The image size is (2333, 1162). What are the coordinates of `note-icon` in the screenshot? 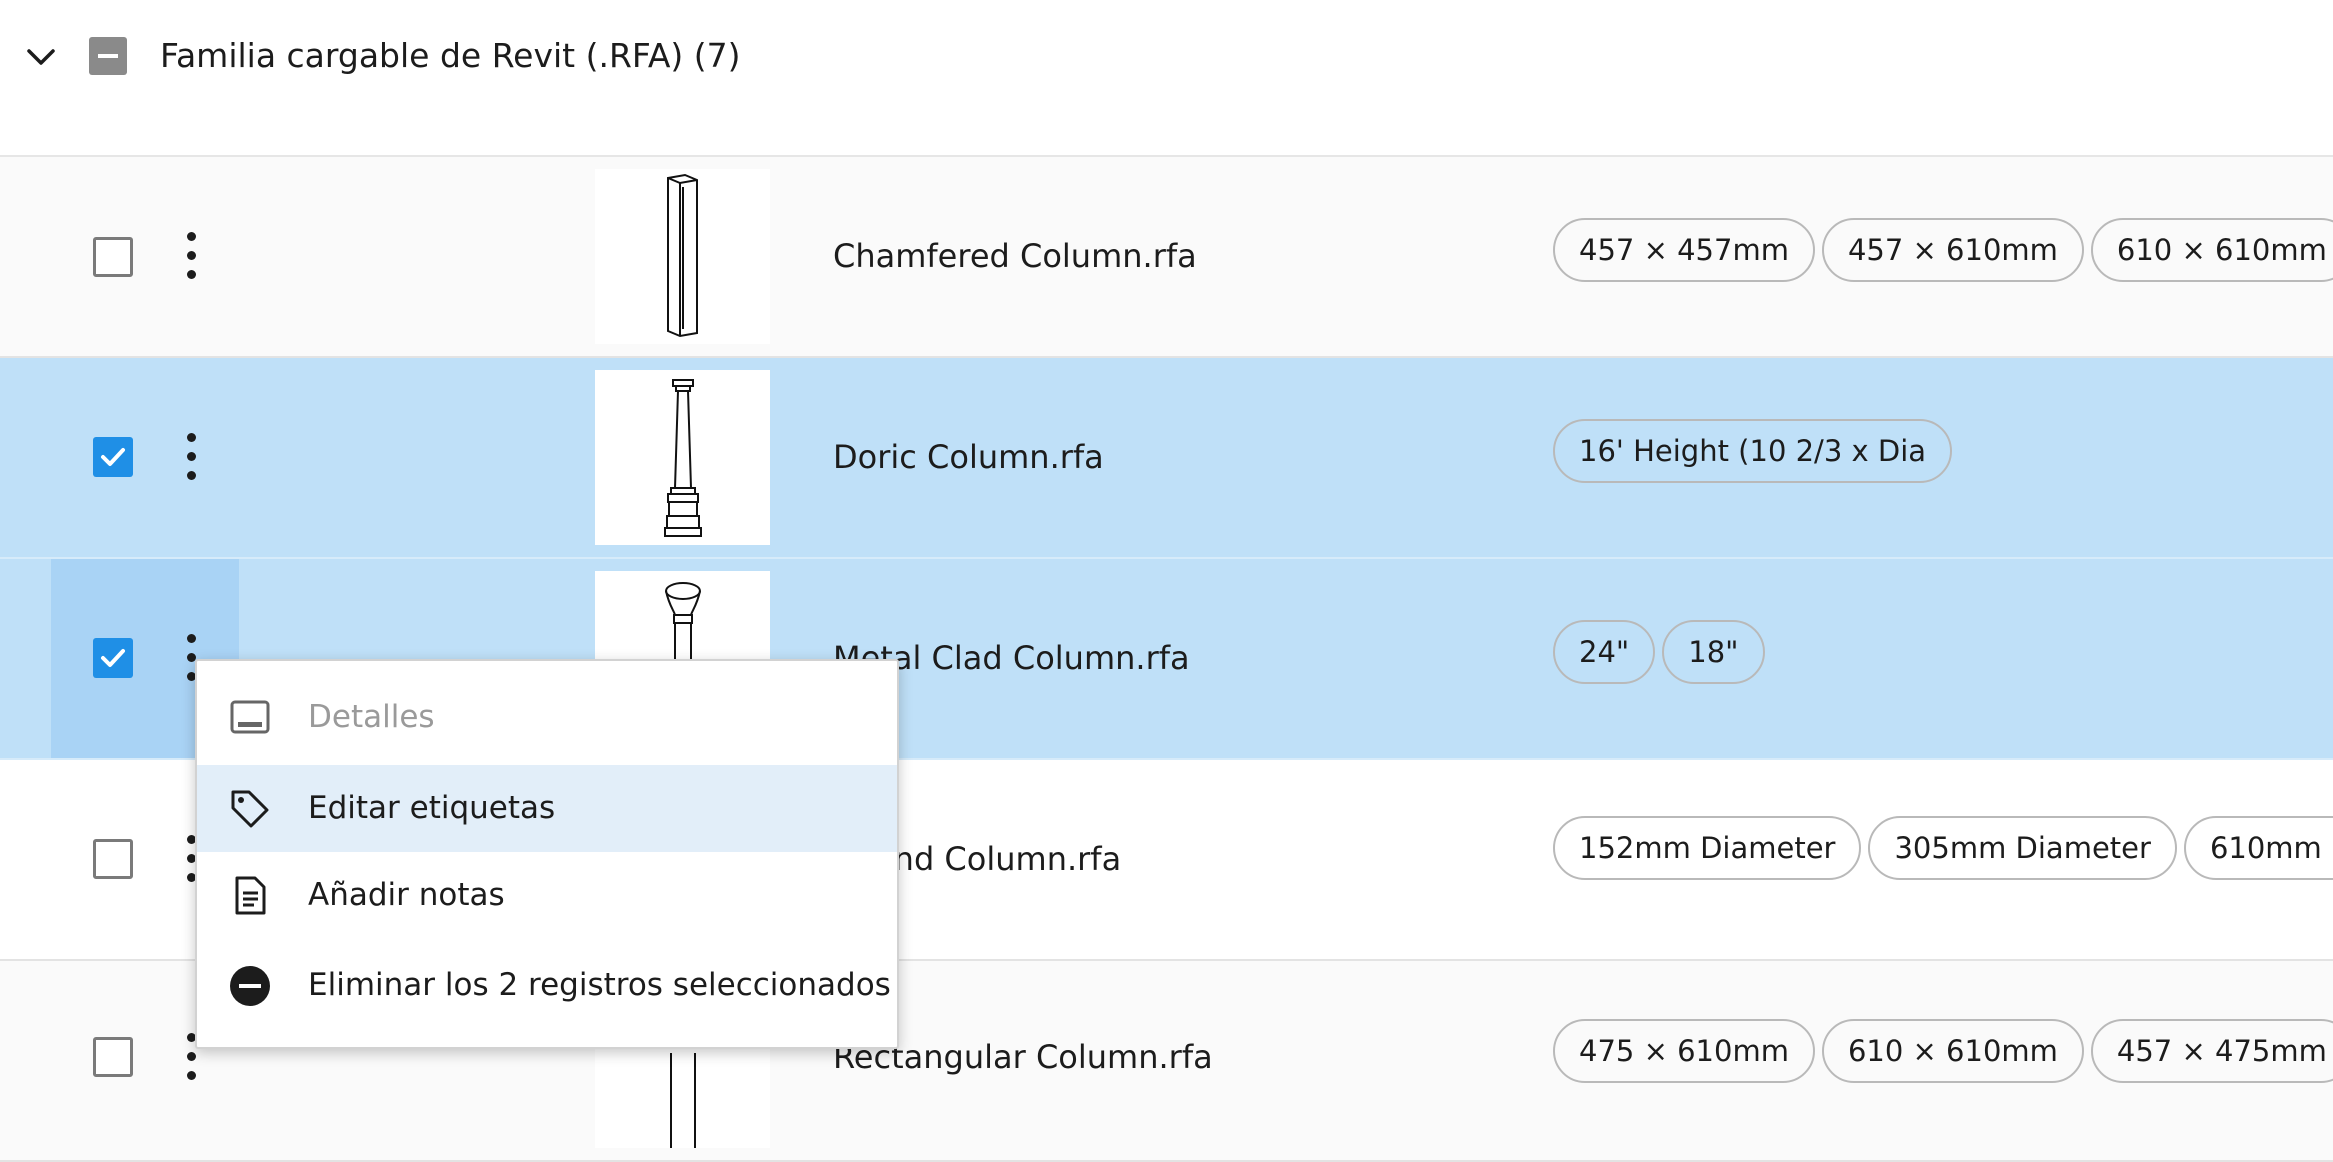 It's located at (250, 896).